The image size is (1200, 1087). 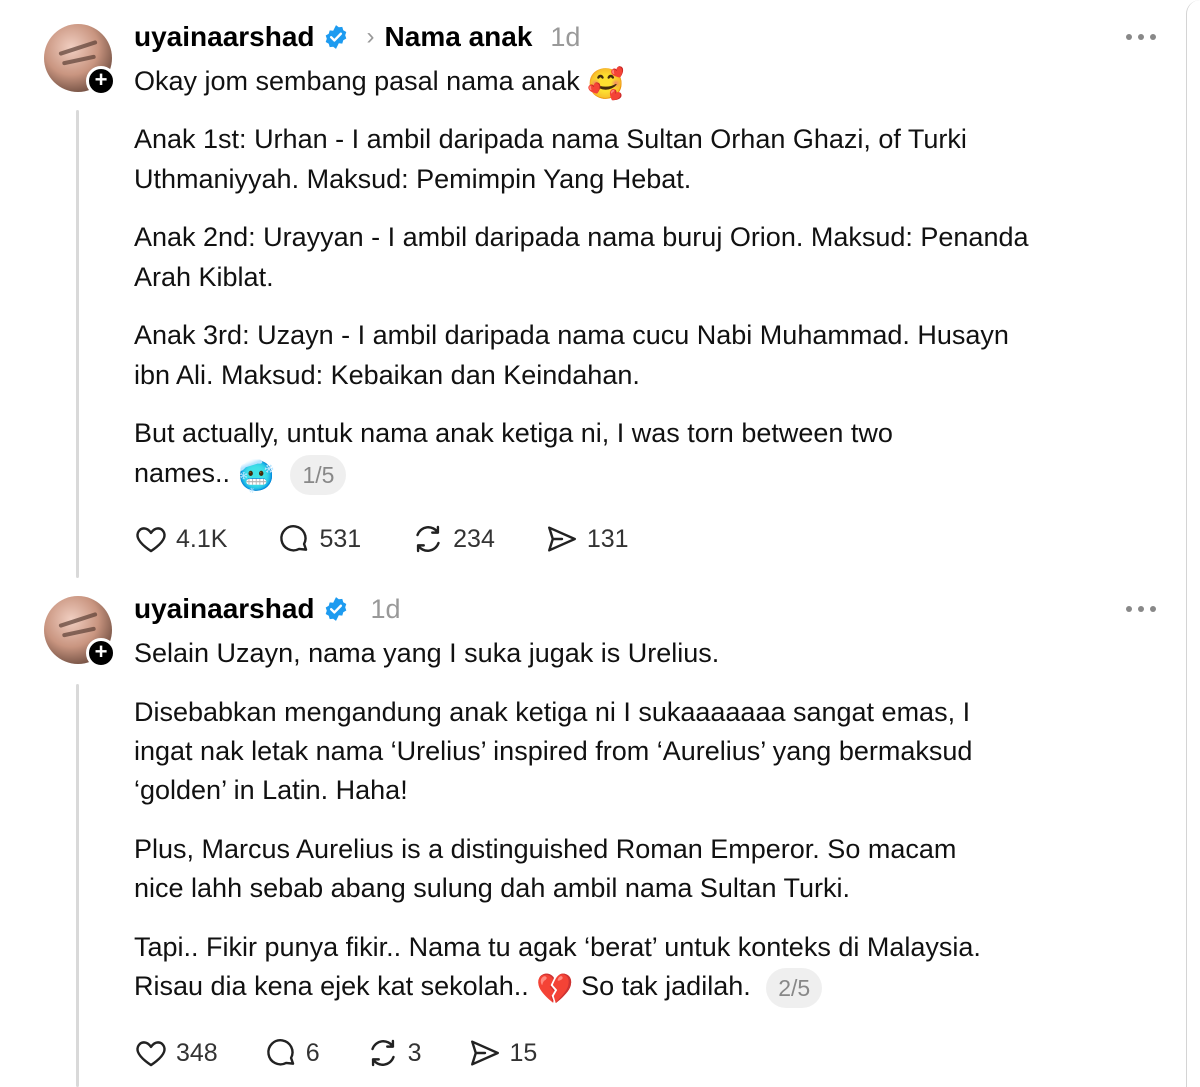 I want to click on share-button: 15, so click(x=503, y=1053).